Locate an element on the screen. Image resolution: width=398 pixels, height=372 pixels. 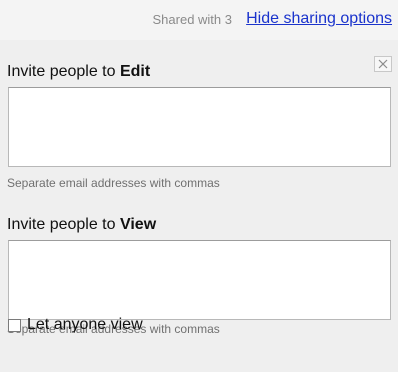
invite-edit-label-role: Edit is located at coordinates (135, 71).